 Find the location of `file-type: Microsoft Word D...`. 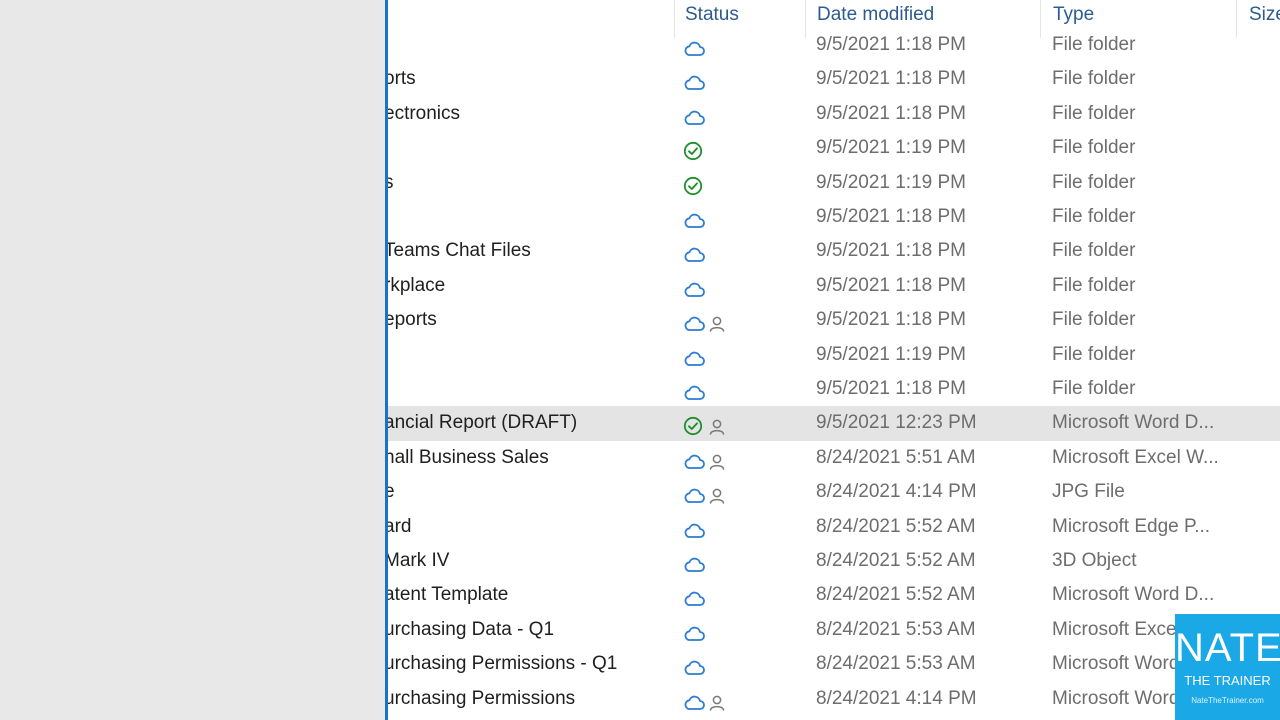

file-type: Microsoft Word D... is located at coordinates (1133, 595).